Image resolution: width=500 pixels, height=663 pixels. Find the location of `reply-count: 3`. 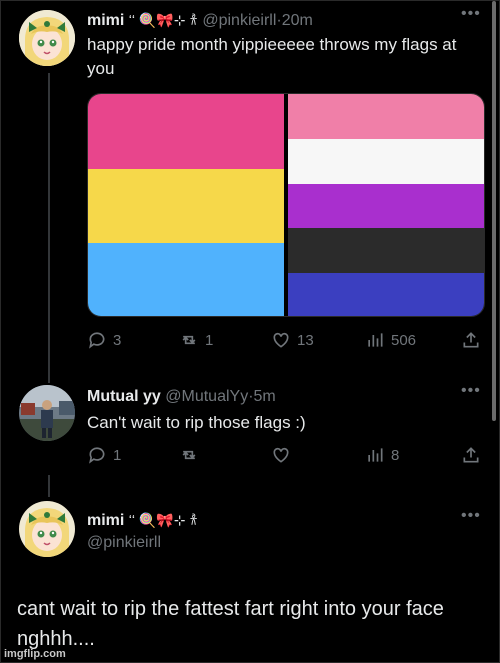

reply-count: 3 is located at coordinates (117, 340).